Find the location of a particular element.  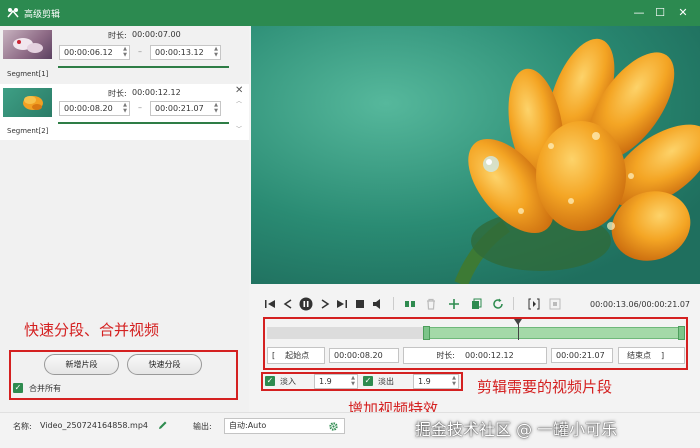

delete-icon is located at coordinates (431, 304).